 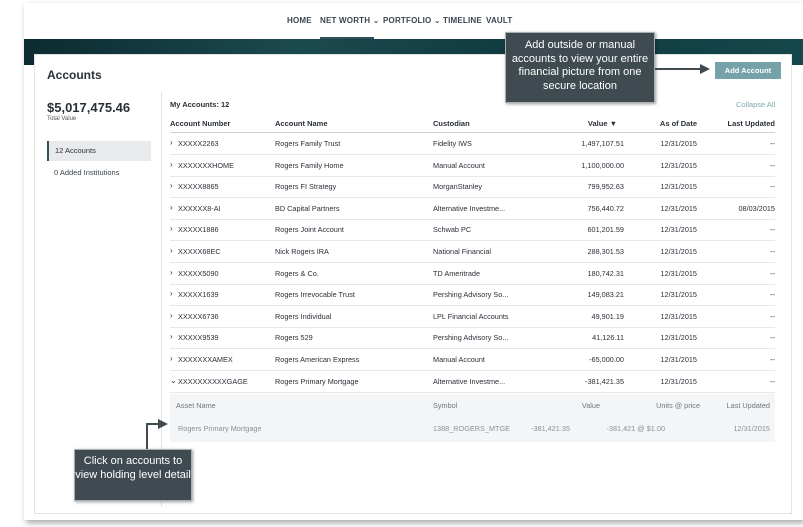 I want to click on header-account-number: Account Number, so click(x=200, y=123).